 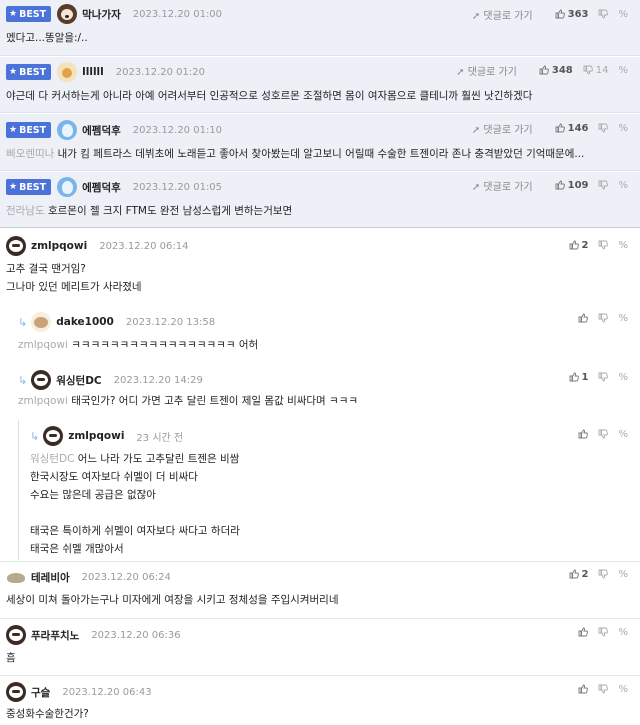 I want to click on nickname: 구슬, so click(x=40, y=692).